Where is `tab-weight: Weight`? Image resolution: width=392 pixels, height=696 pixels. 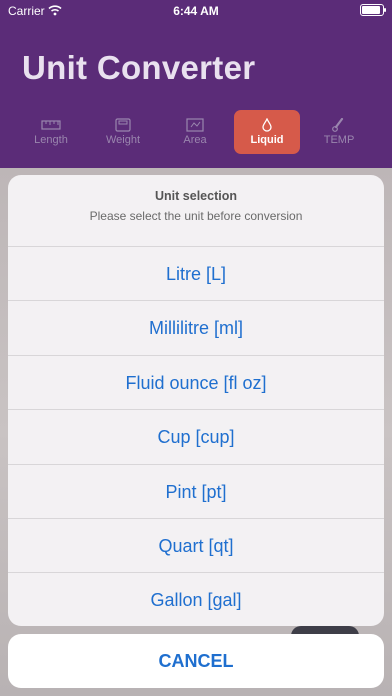
tab-weight: Weight is located at coordinates (123, 132).